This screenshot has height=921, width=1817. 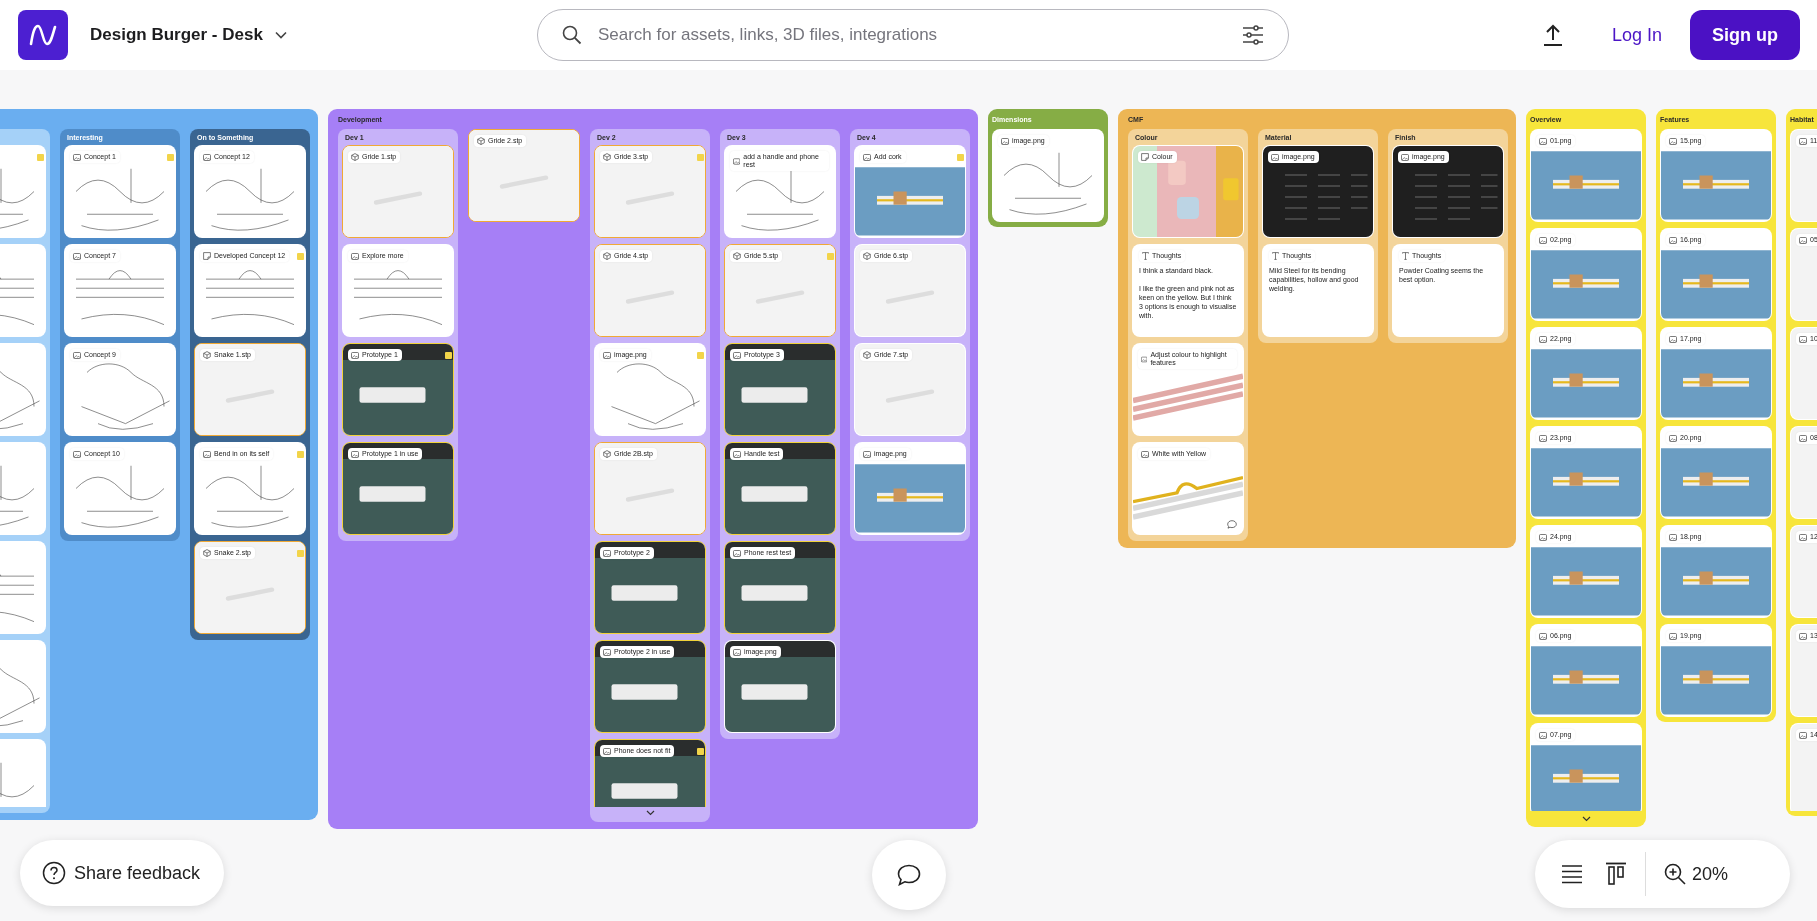 What do you see at coordinates (571, 35) in the screenshot?
I see `search-icon` at bounding box center [571, 35].